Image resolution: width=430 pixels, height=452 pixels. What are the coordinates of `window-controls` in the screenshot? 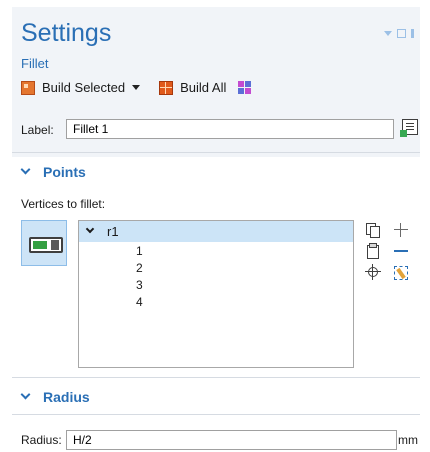 It's located at (399, 33).